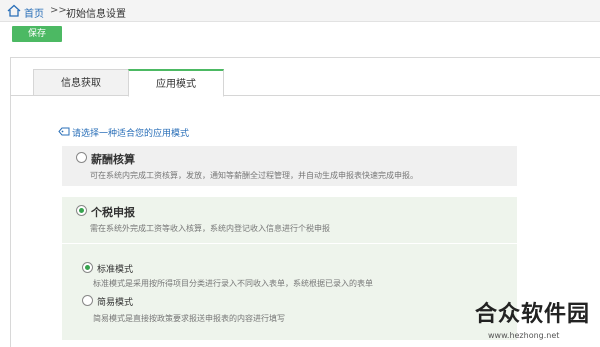 The width and height of the screenshot is (600, 347). What do you see at coordinates (131, 134) in the screenshot?
I see `mode-prompt: 请选择一种适合您的应用模式` at bounding box center [131, 134].